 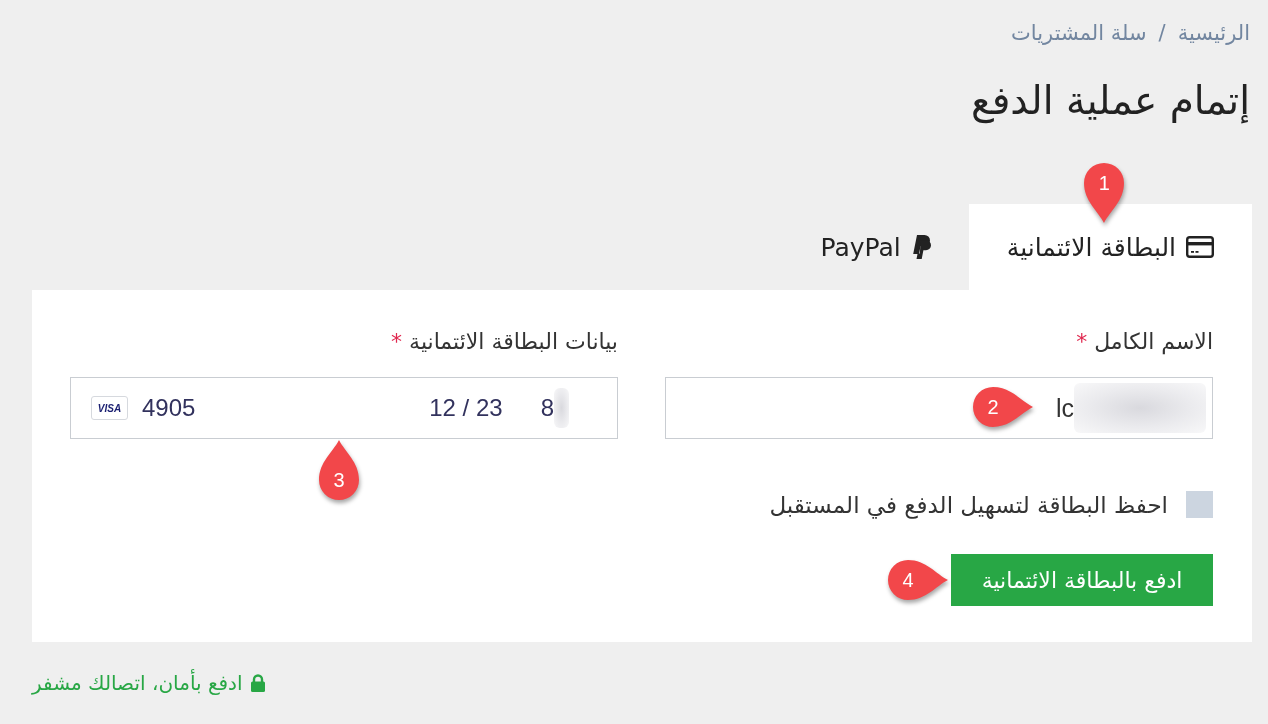 I want to click on page-title: إتمام عملية الدفع, so click(x=1110, y=101).